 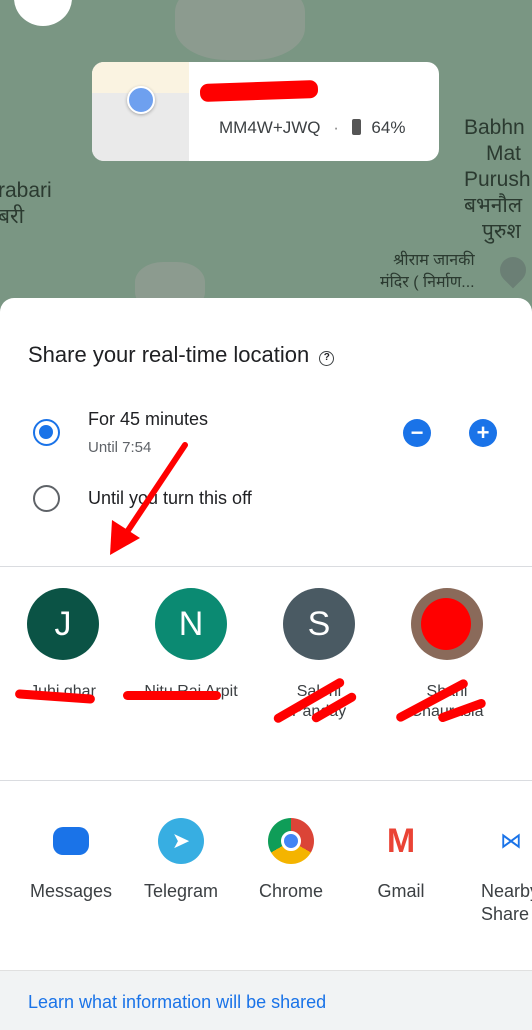 I want to click on help-icon: ?, so click(x=327, y=358).